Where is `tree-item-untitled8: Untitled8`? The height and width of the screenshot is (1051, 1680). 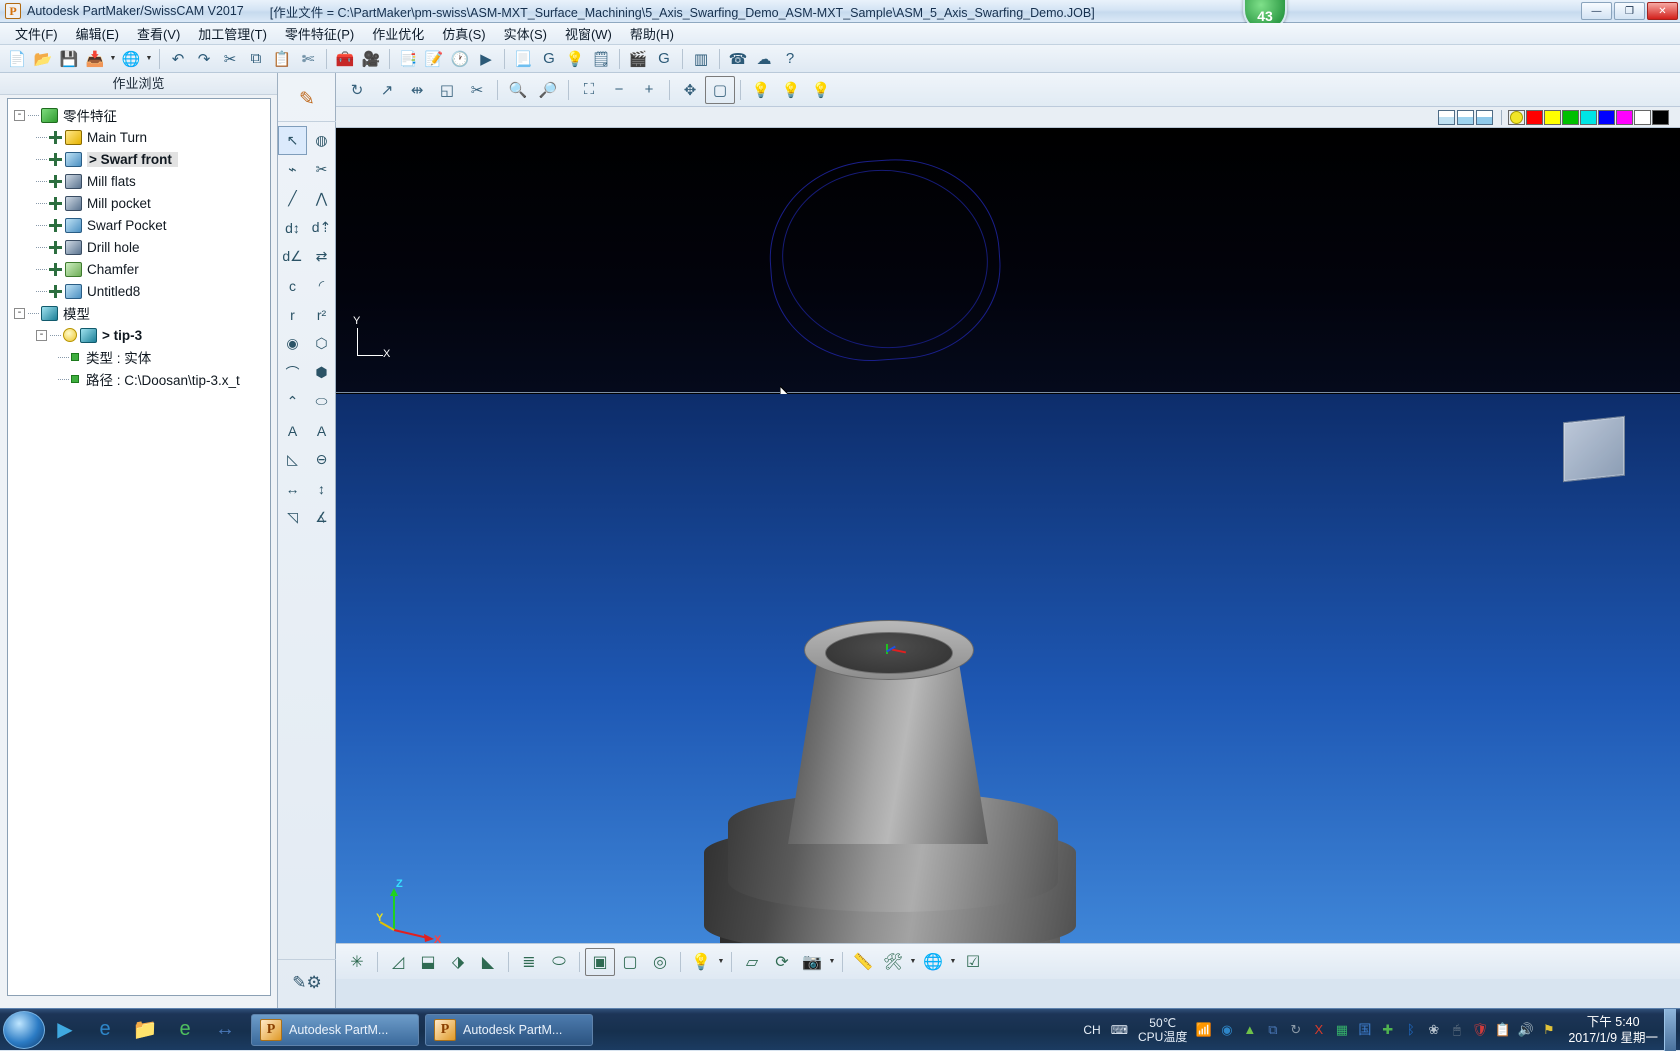
tree-item-untitled8: Untitled8 is located at coordinates (139, 291).